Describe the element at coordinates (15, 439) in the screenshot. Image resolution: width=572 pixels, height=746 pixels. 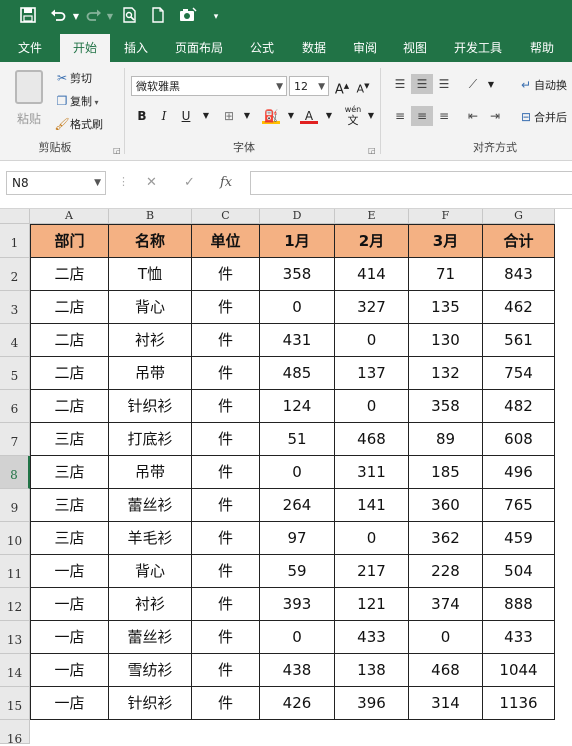
I see `row-header-7: 7` at that location.